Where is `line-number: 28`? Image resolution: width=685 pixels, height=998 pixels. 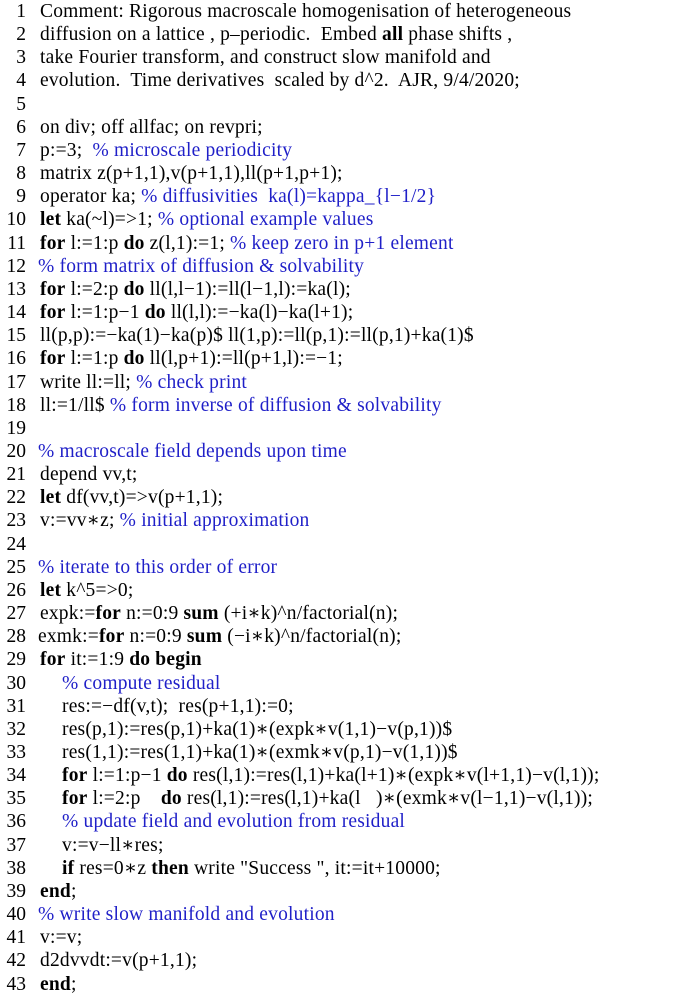 line-number: 28 is located at coordinates (16, 637).